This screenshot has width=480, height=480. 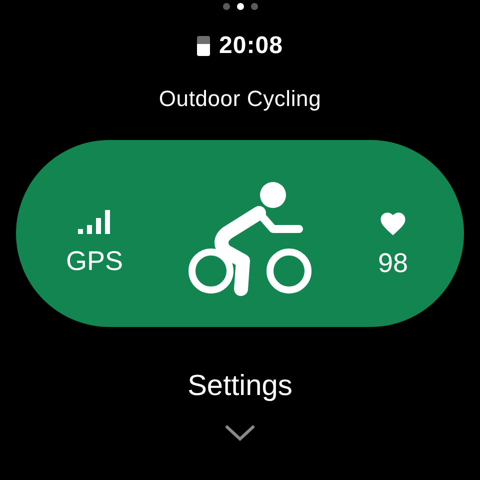 What do you see at coordinates (203, 46) in the screenshot?
I see `battery-icon` at bounding box center [203, 46].